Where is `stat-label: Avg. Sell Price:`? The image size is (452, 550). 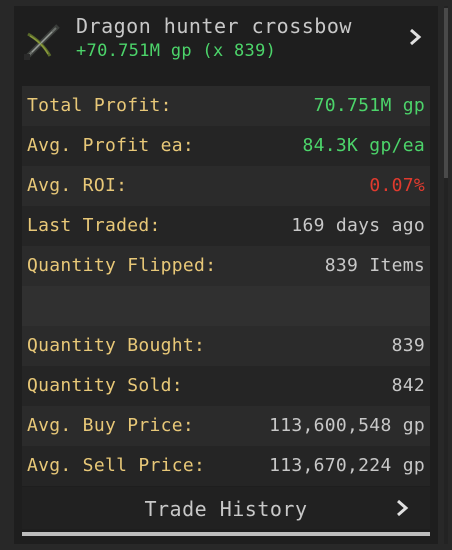 stat-label: Avg. Sell Price: is located at coordinates (116, 465).